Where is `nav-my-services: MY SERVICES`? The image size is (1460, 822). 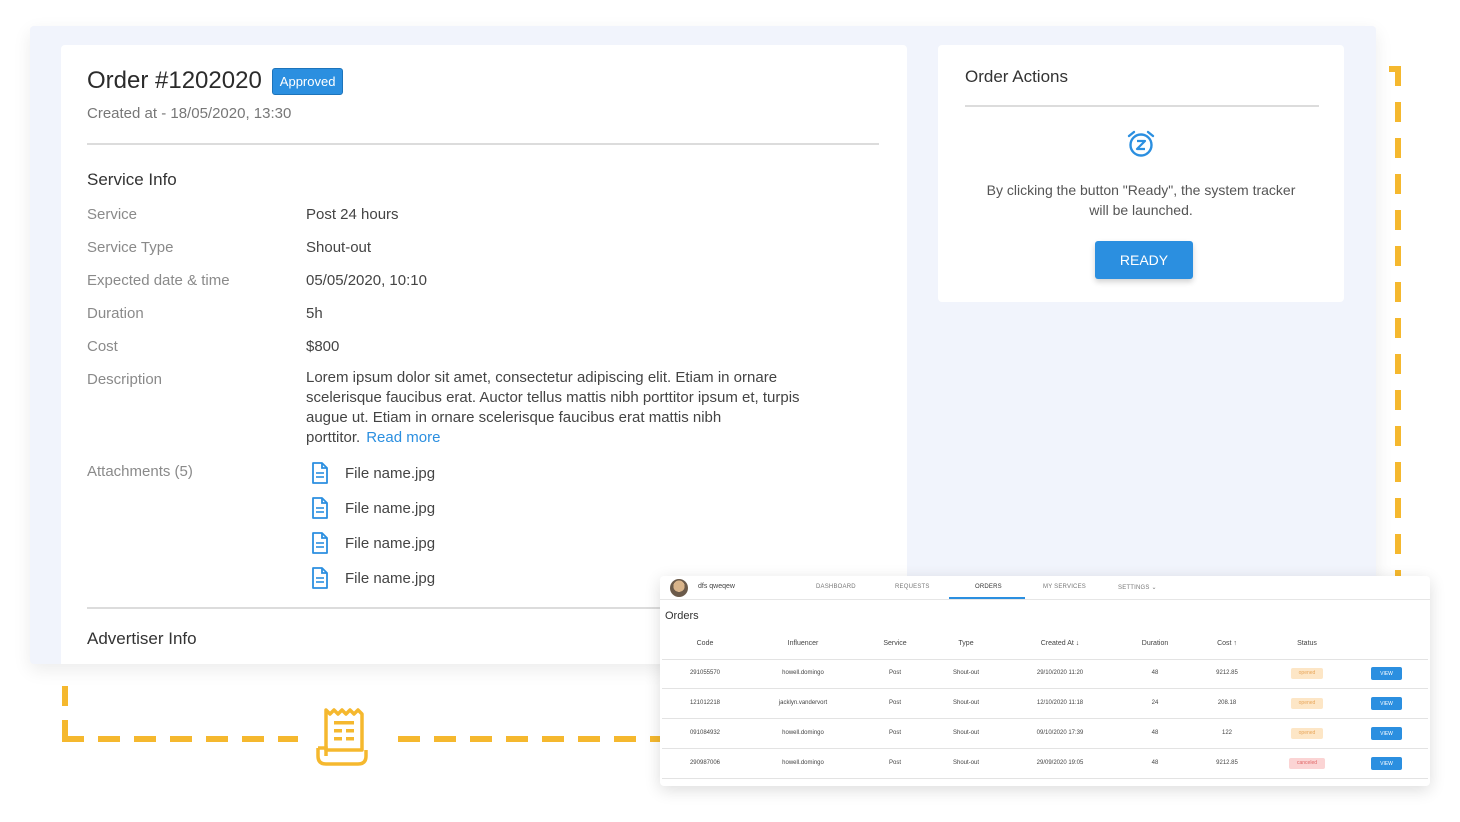
nav-my-services: MY SERVICES is located at coordinates (1064, 587).